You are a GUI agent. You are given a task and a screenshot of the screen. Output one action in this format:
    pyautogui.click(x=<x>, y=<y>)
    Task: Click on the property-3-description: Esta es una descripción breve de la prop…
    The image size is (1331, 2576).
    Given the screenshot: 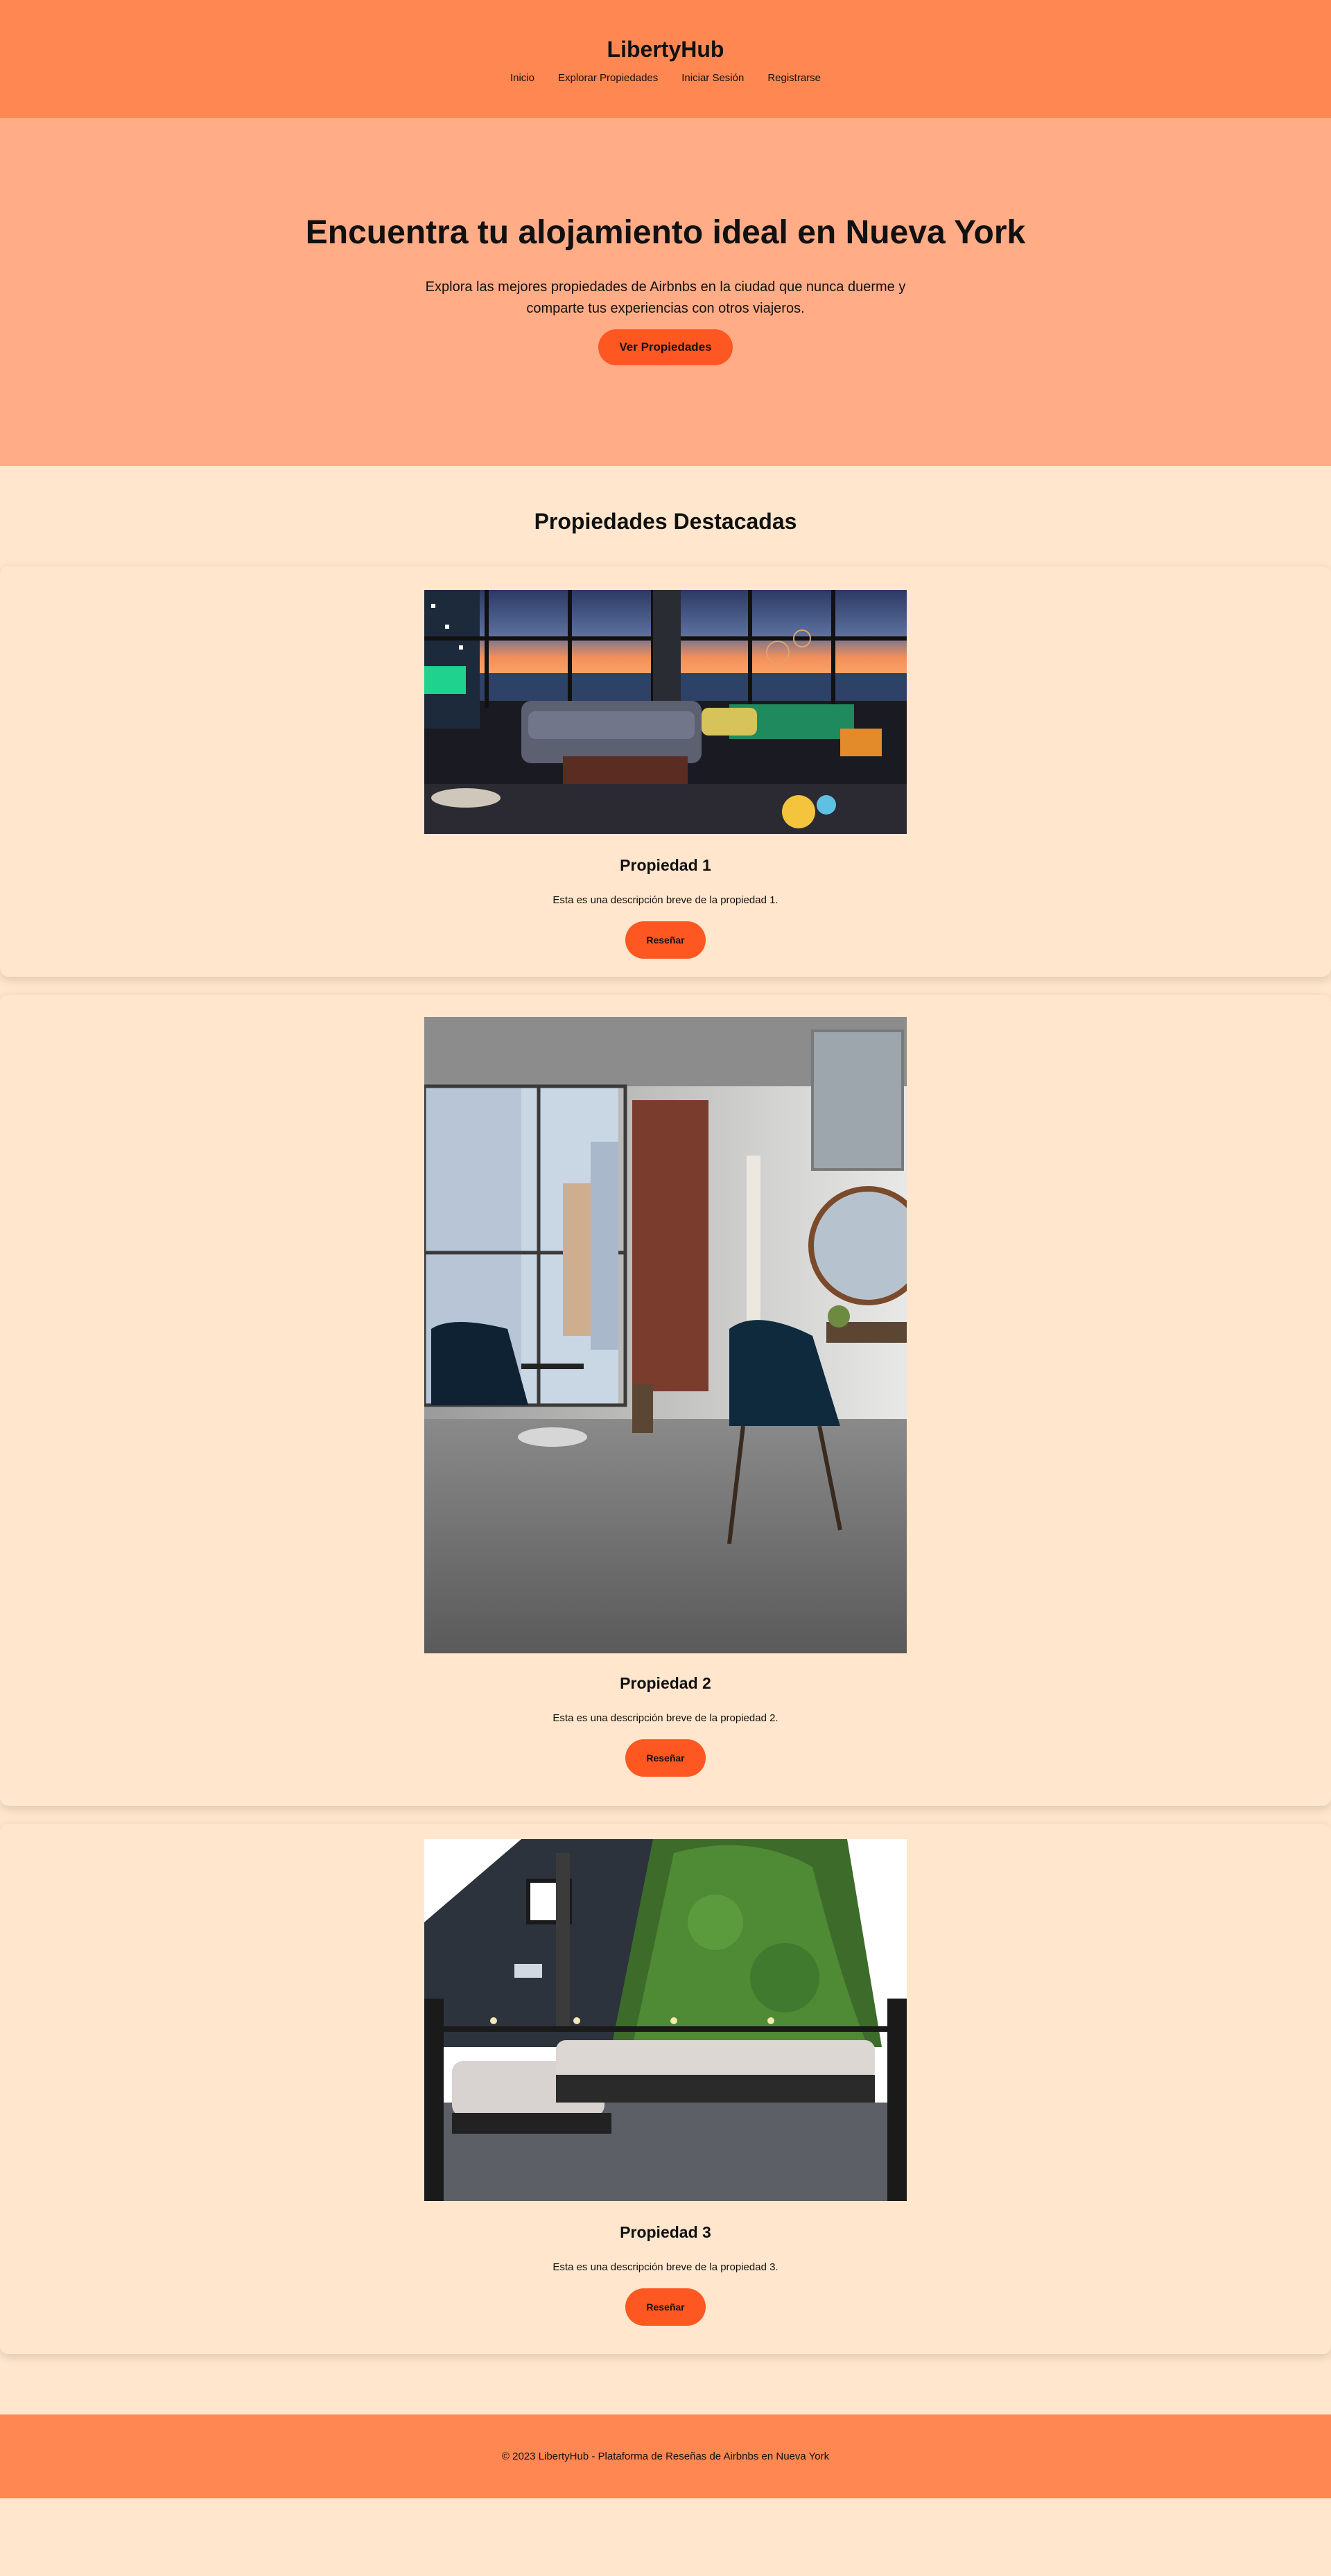 What is the action you would take?
    pyautogui.click(x=665, y=2267)
    